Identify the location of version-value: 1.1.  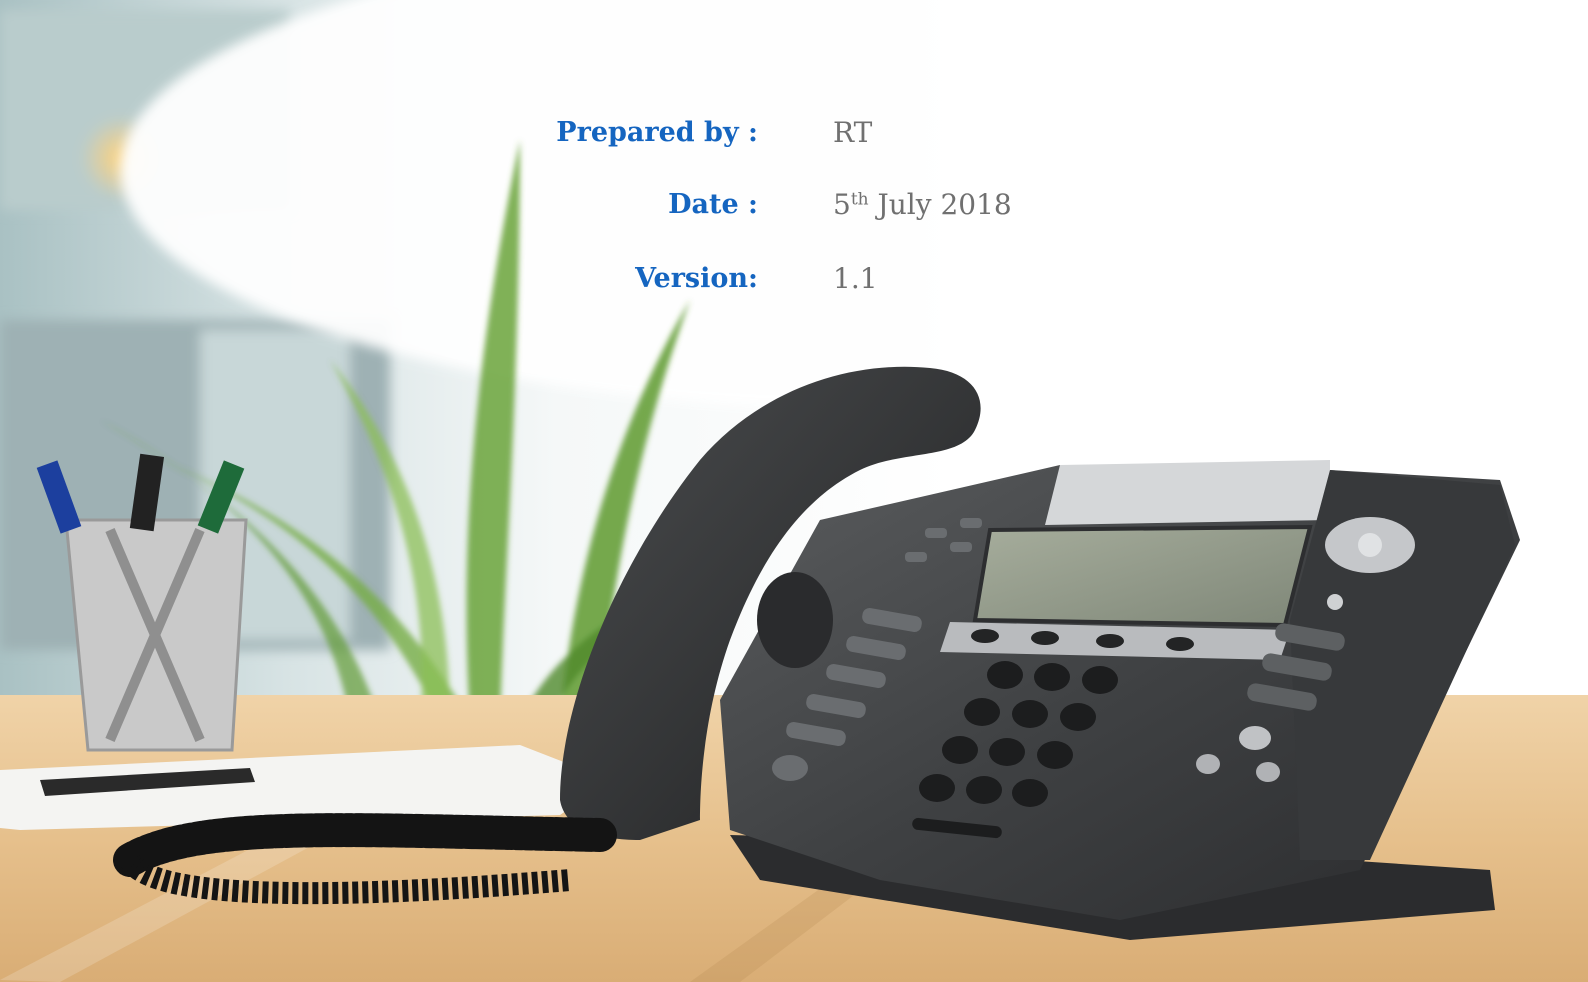
(855, 278).